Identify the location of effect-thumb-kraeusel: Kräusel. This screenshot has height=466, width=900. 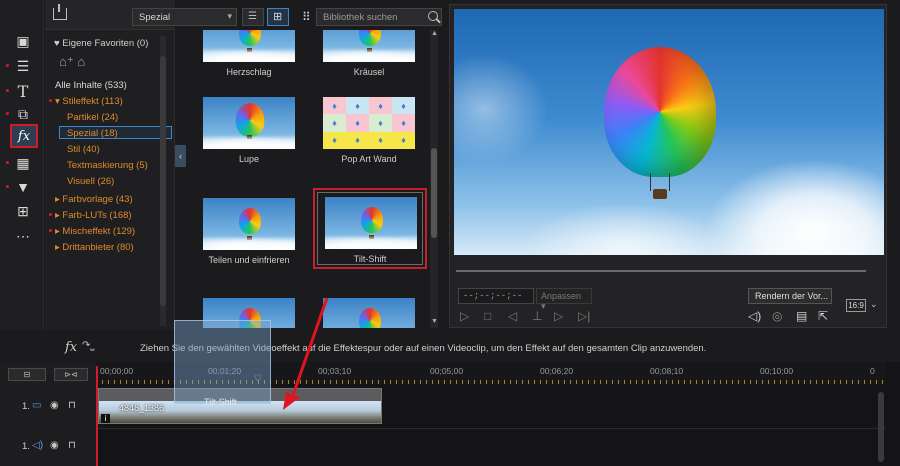
(369, 53).